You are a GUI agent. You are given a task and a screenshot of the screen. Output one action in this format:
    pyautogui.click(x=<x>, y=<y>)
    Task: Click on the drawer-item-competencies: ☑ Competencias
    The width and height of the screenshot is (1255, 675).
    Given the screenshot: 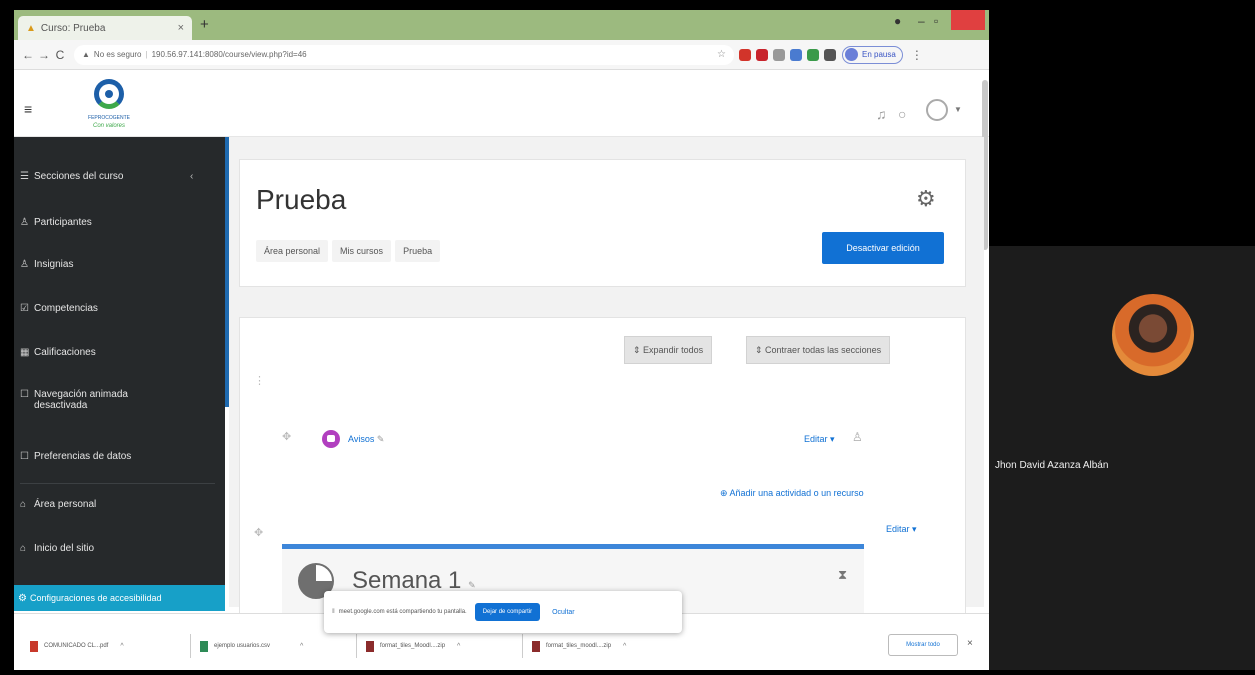 What is the action you would take?
    pyautogui.click(x=120, y=308)
    